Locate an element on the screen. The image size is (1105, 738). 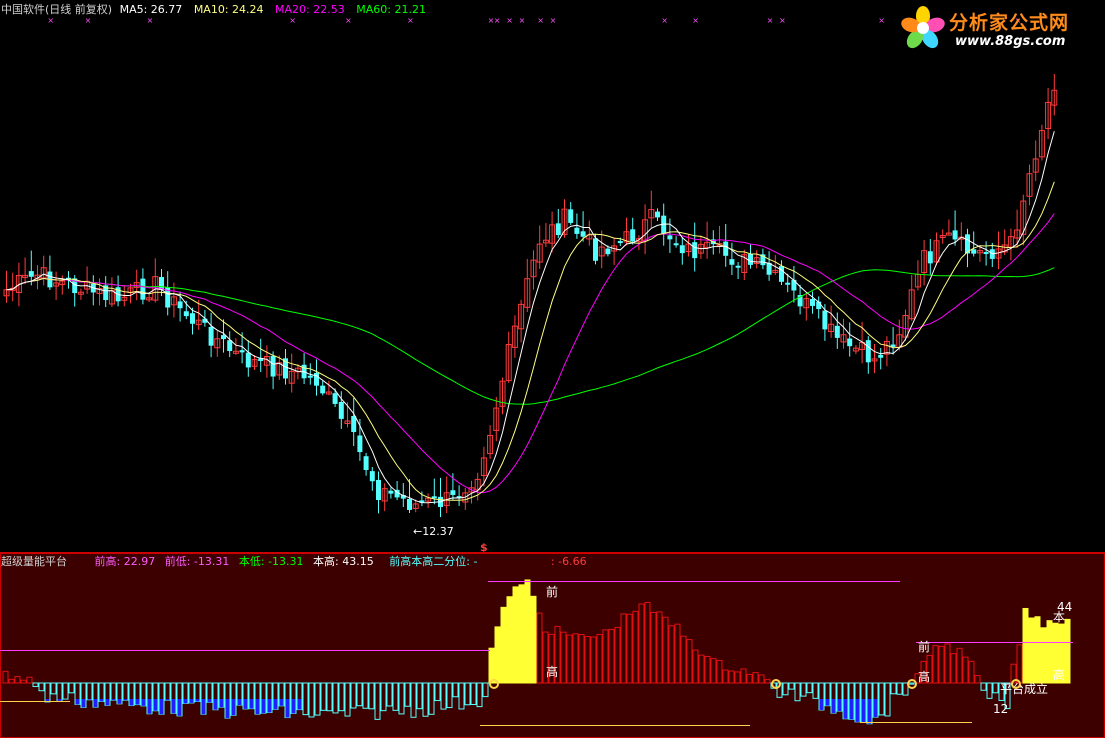
prev-high-label: 前高: 22.97 is located at coordinates (125, 561).